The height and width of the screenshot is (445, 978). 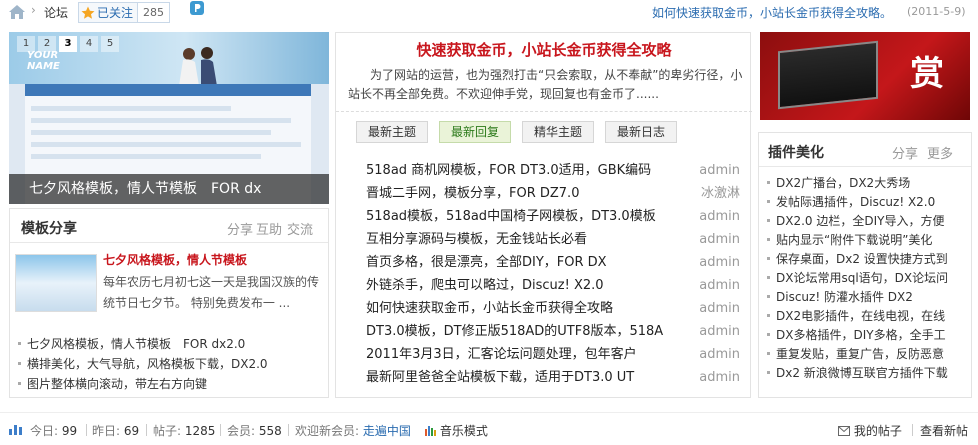 What do you see at coordinates (270, 431) in the screenshot?
I see `stat-value: 558` at bounding box center [270, 431].